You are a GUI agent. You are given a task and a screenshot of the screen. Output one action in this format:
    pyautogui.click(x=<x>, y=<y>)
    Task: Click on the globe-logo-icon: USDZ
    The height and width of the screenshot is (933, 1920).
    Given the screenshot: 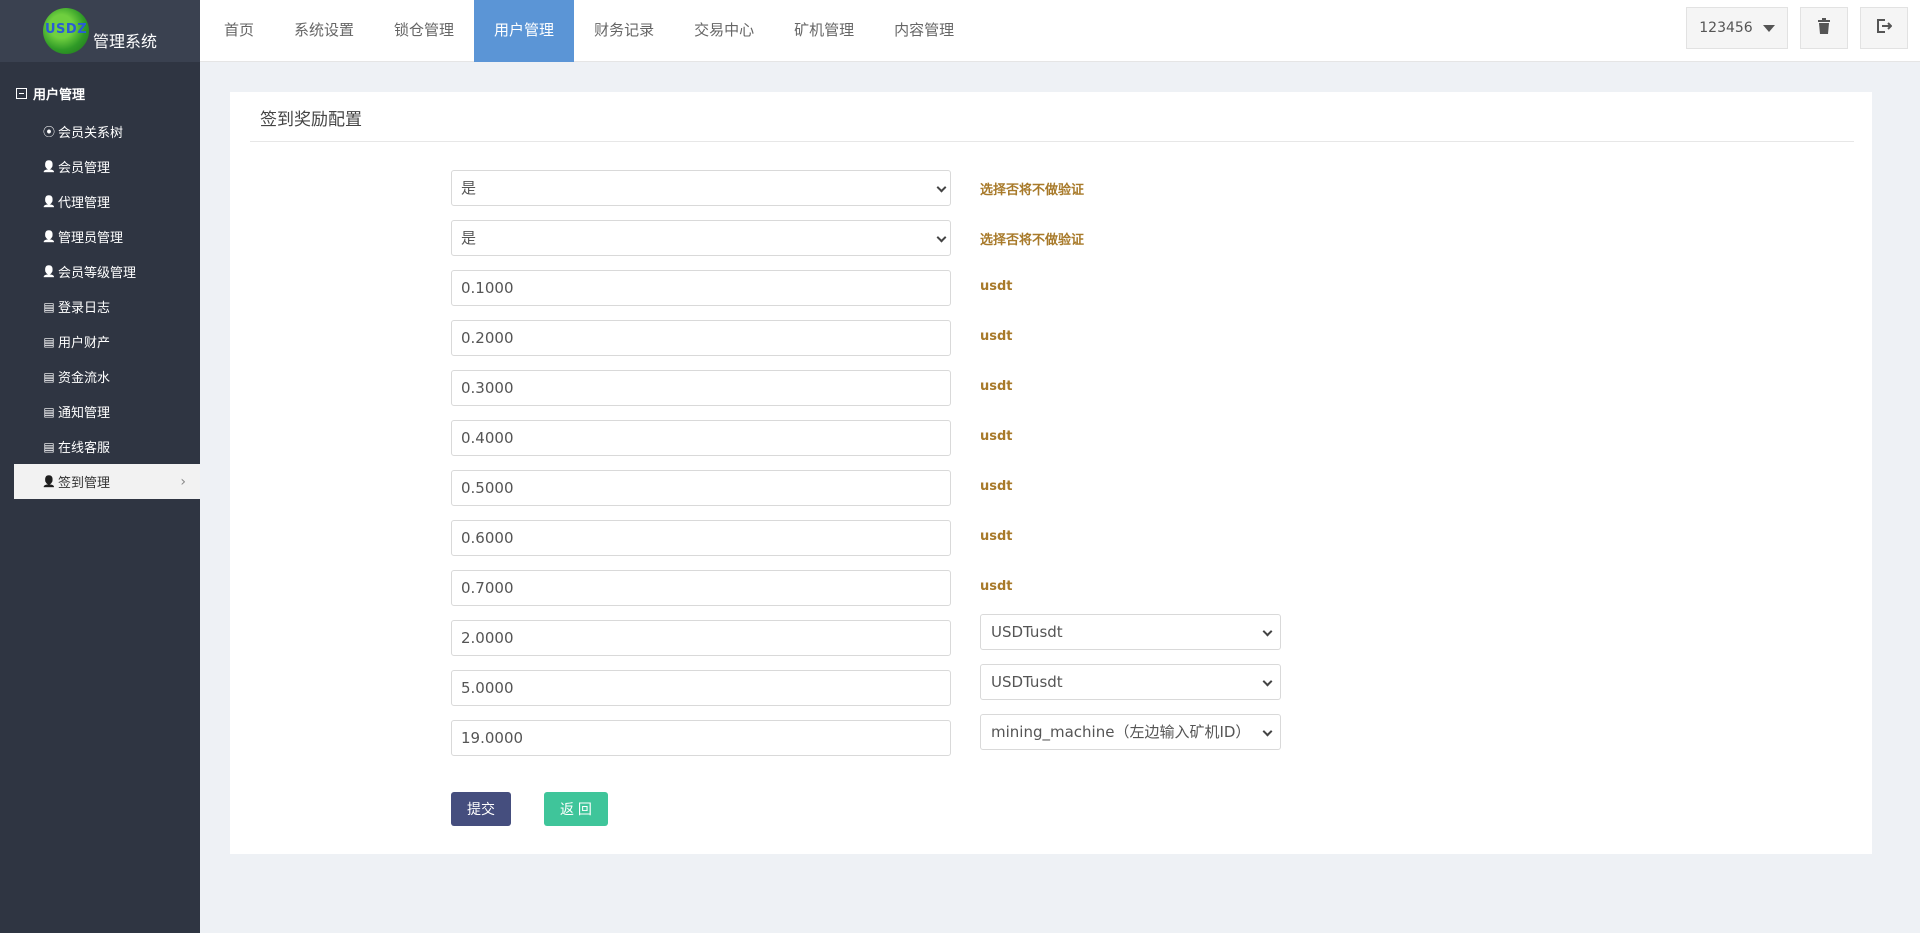 What is the action you would take?
    pyautogui.click(x=65, y=31)
    